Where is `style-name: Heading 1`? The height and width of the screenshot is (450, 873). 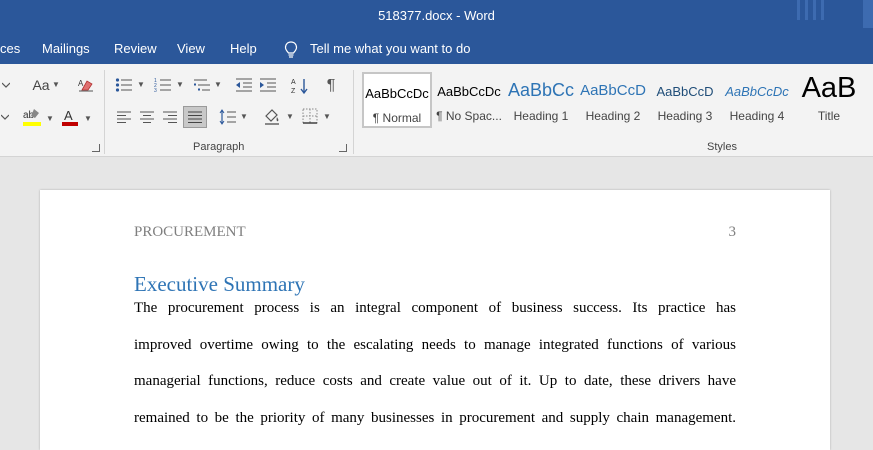
style-name: Heading 1 is located at coordinates (541, 116).